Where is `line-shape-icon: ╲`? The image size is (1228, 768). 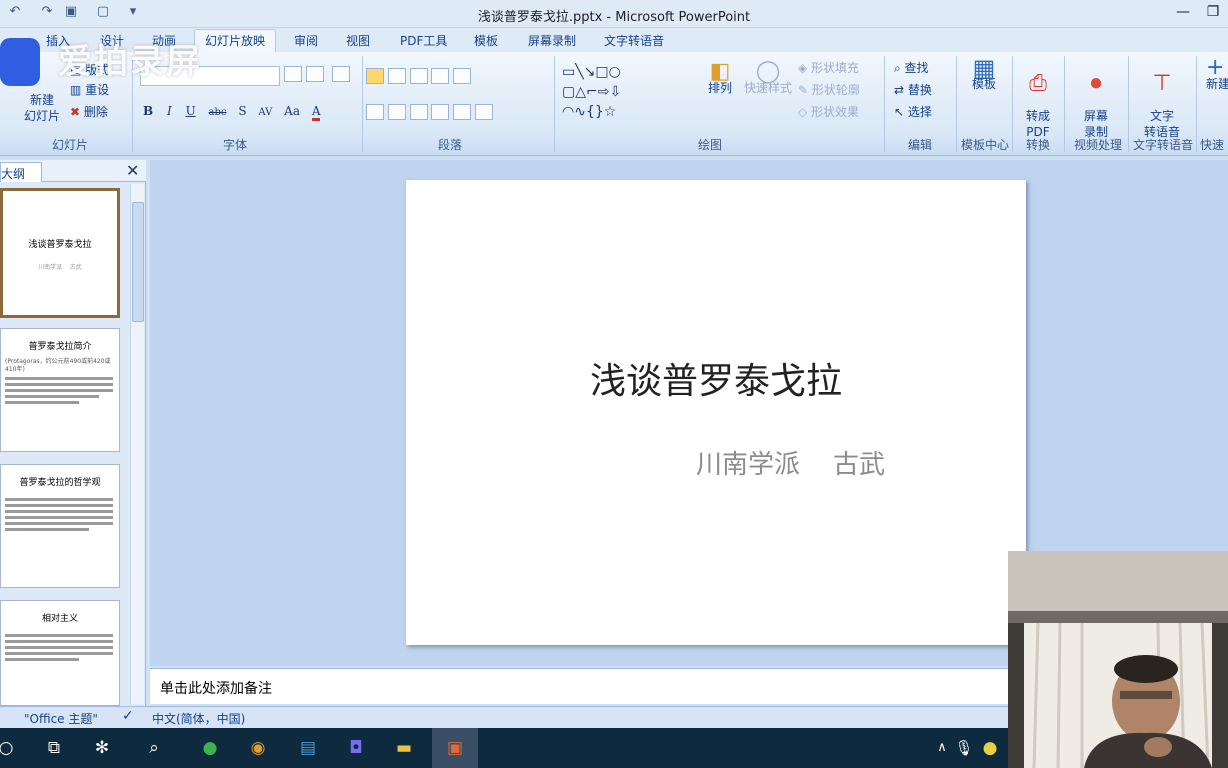
line-shape-icon: ╲ is located at coordinates (579, 72).